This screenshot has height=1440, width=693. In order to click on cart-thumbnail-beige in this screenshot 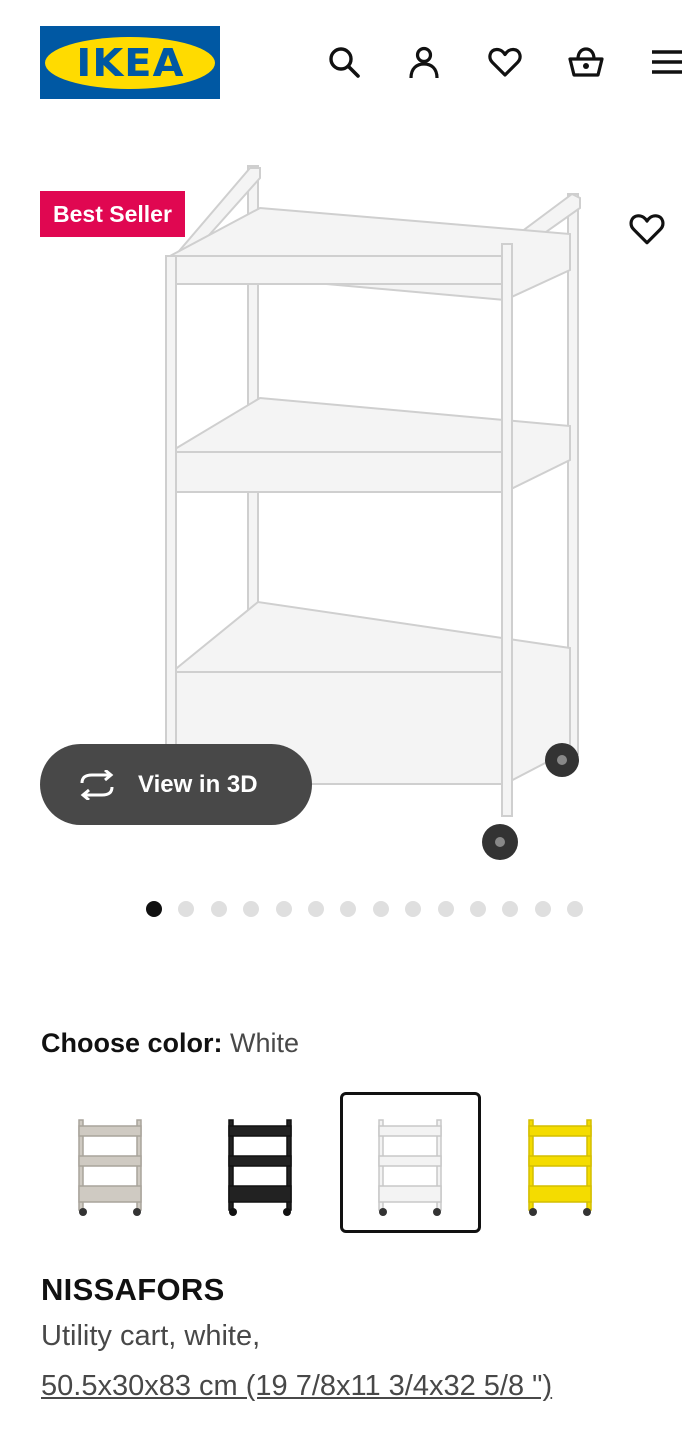, I will do `click(109, 1167)`.